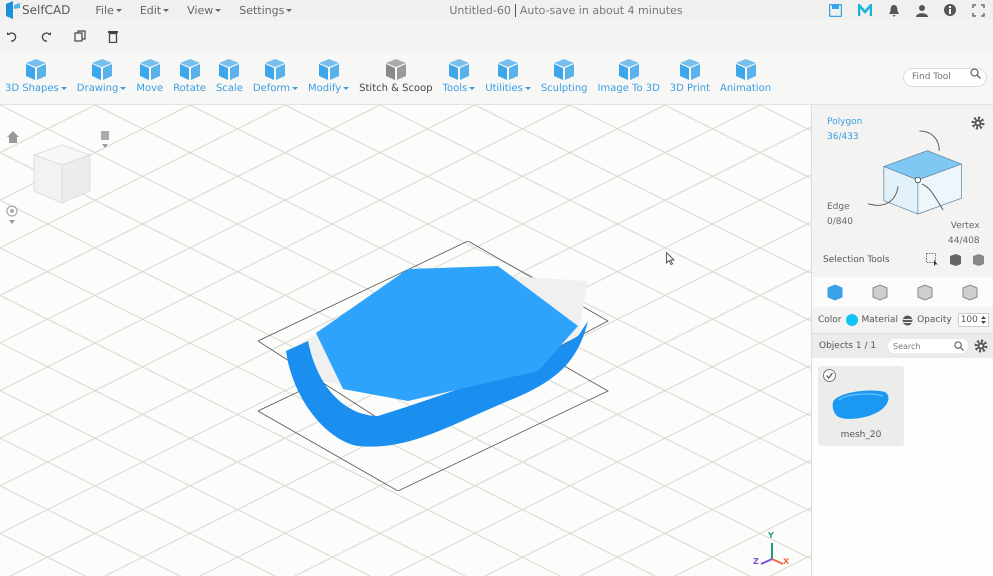 The height and width of the screenshot is (576, 993). Describe the element at coordinates (844, 130) in the screenshot. I see `selection-mode: Polygon 36/433` at that location.